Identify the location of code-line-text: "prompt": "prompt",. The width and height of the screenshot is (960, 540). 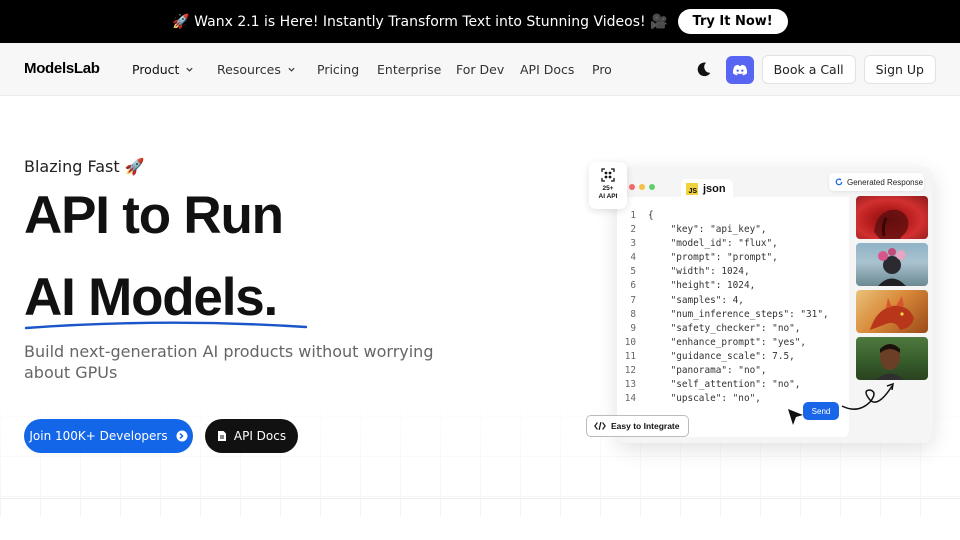
(713, 258).